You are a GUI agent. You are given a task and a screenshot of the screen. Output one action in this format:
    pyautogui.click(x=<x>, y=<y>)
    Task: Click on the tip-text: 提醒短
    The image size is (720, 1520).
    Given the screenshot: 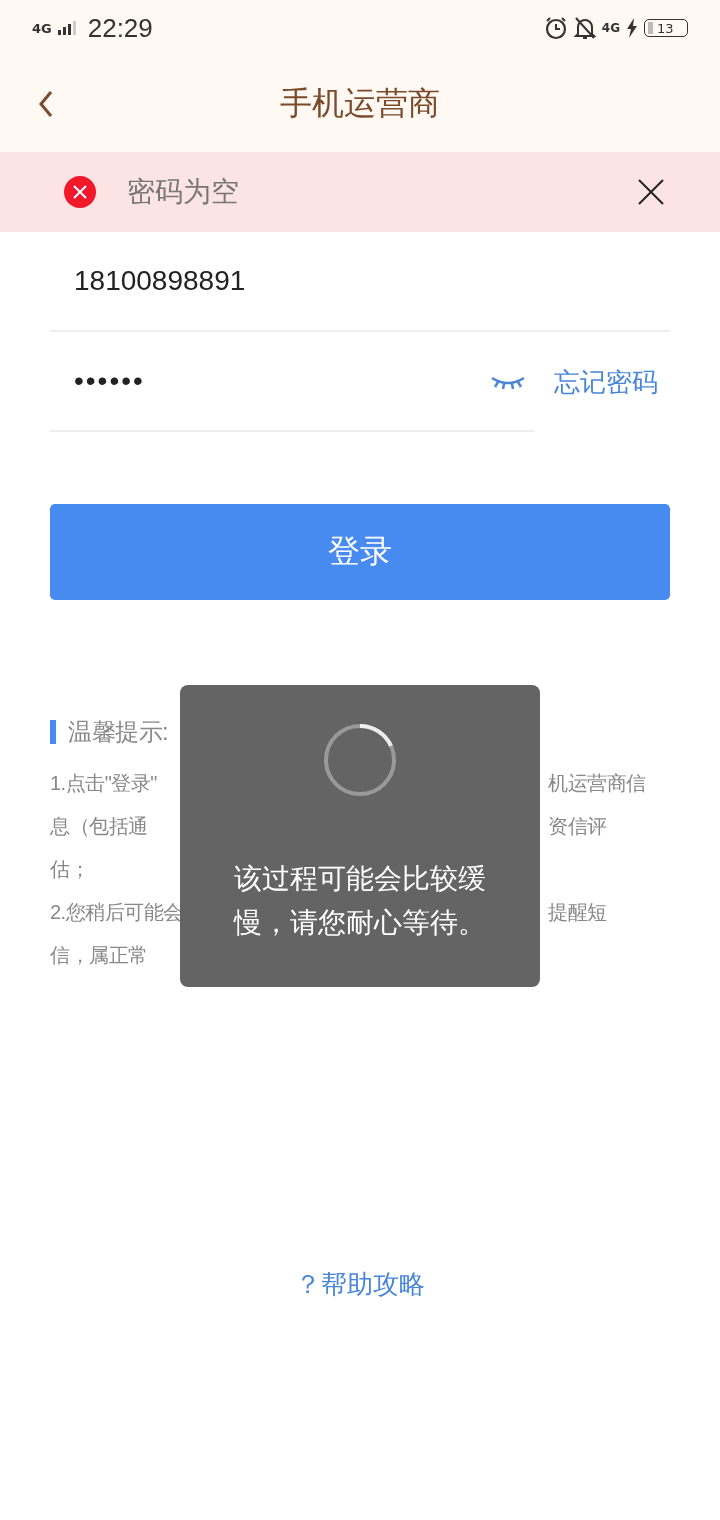 What is the action you would take?
    pyautogui.click(x=577, y=912)
    